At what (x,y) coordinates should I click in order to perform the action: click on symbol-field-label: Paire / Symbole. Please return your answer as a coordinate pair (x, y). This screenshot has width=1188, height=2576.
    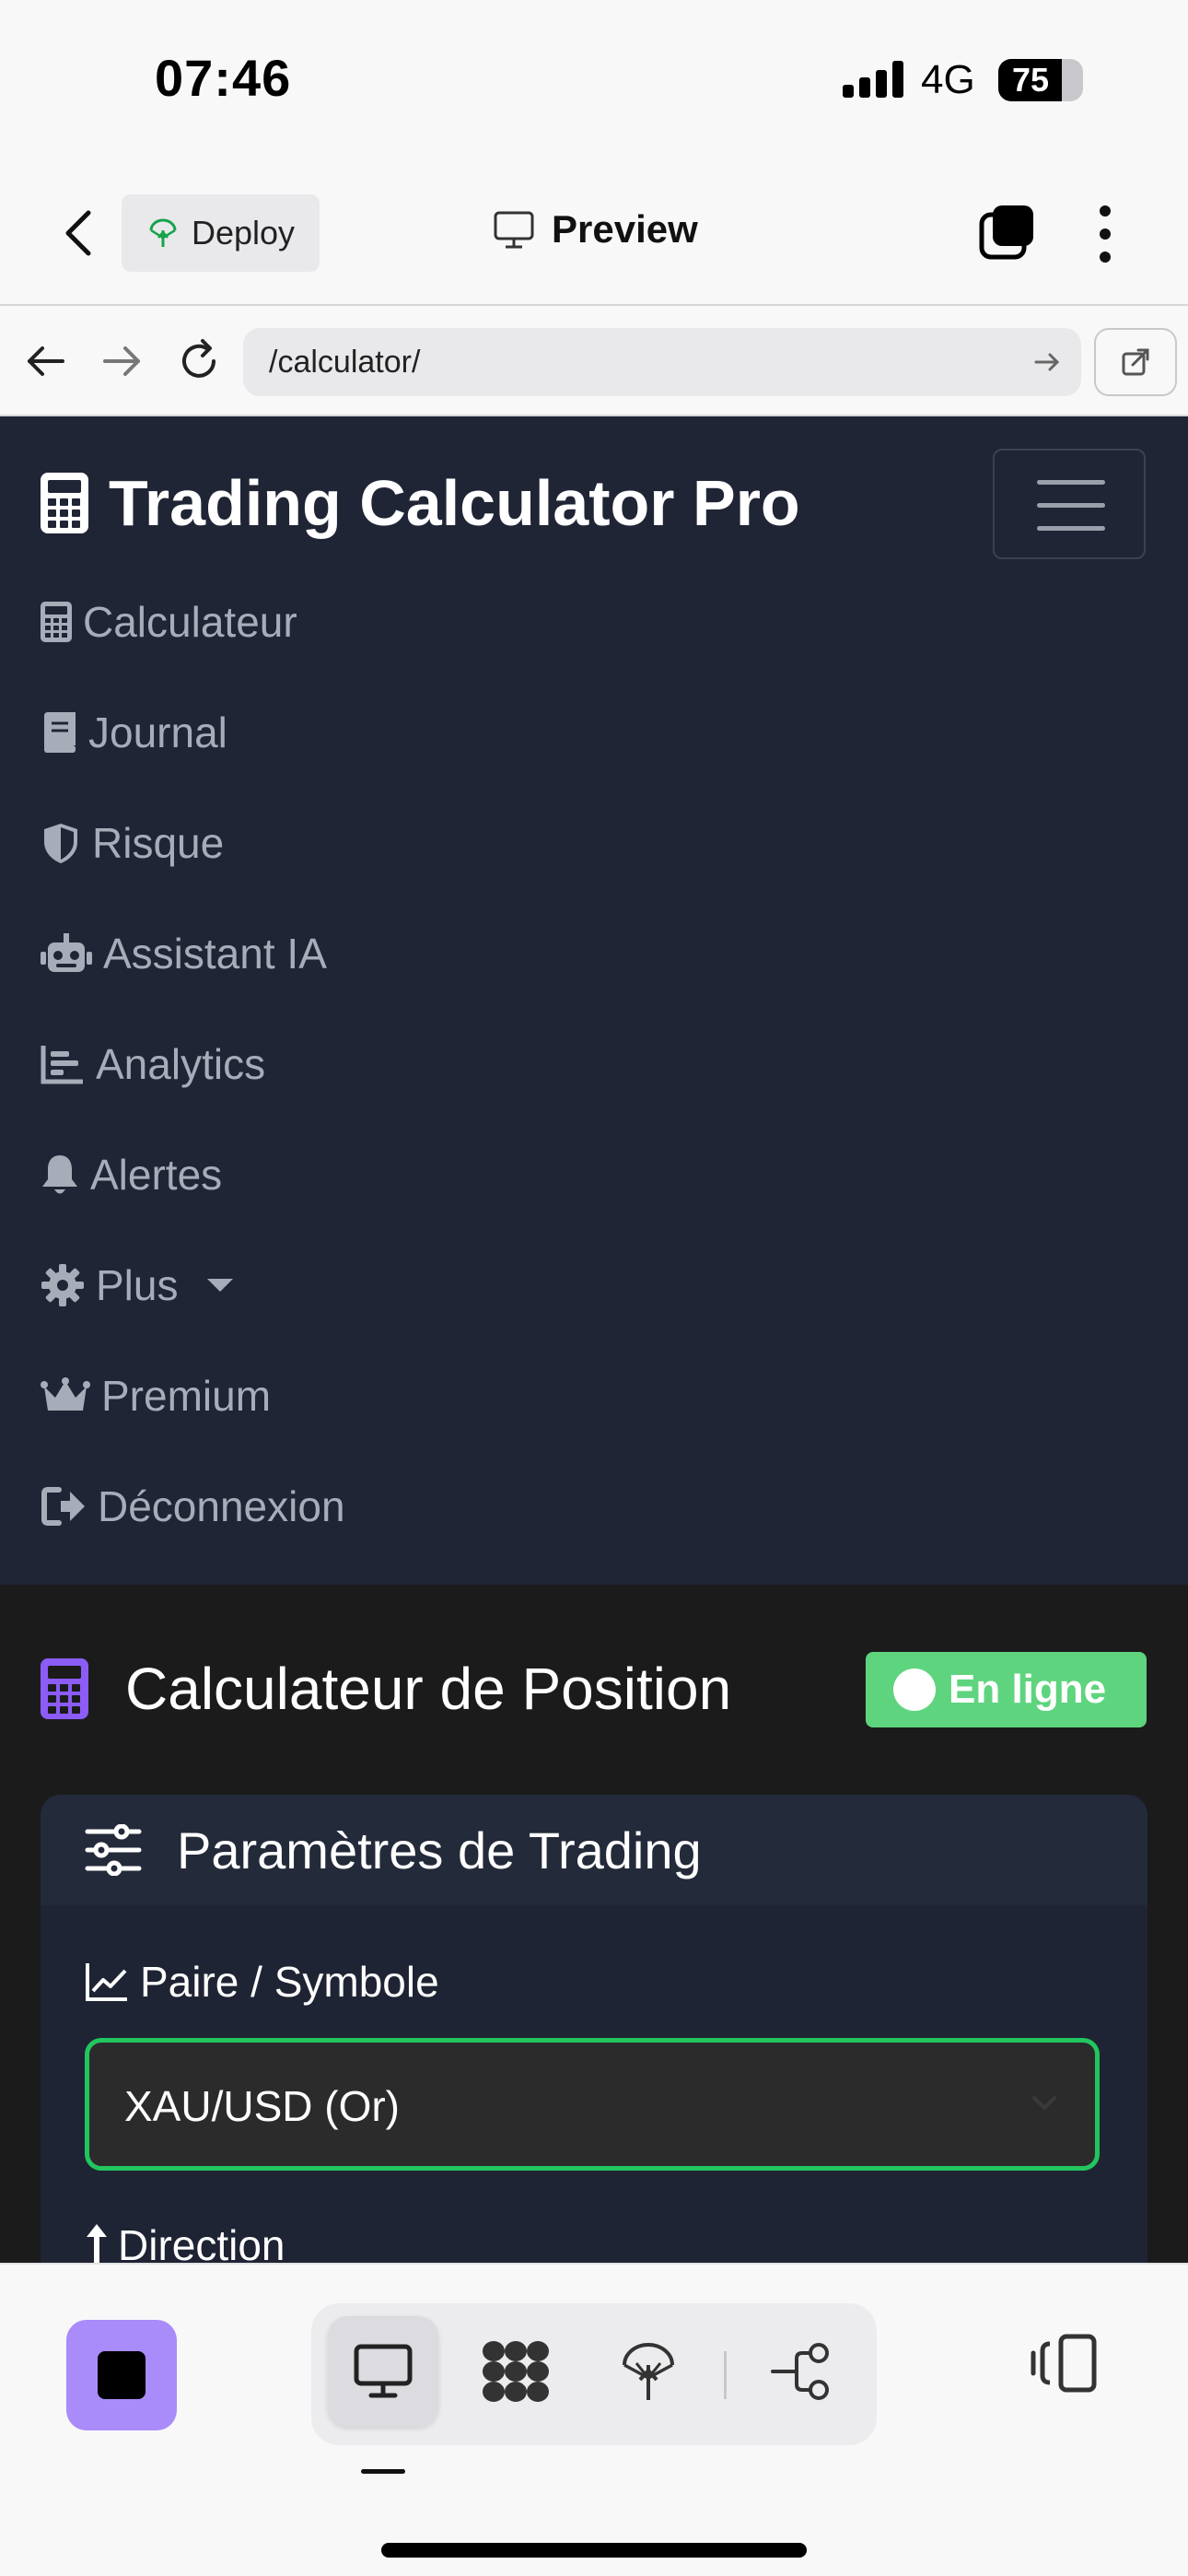
    Looking at the image, I should click on (262, 1982).